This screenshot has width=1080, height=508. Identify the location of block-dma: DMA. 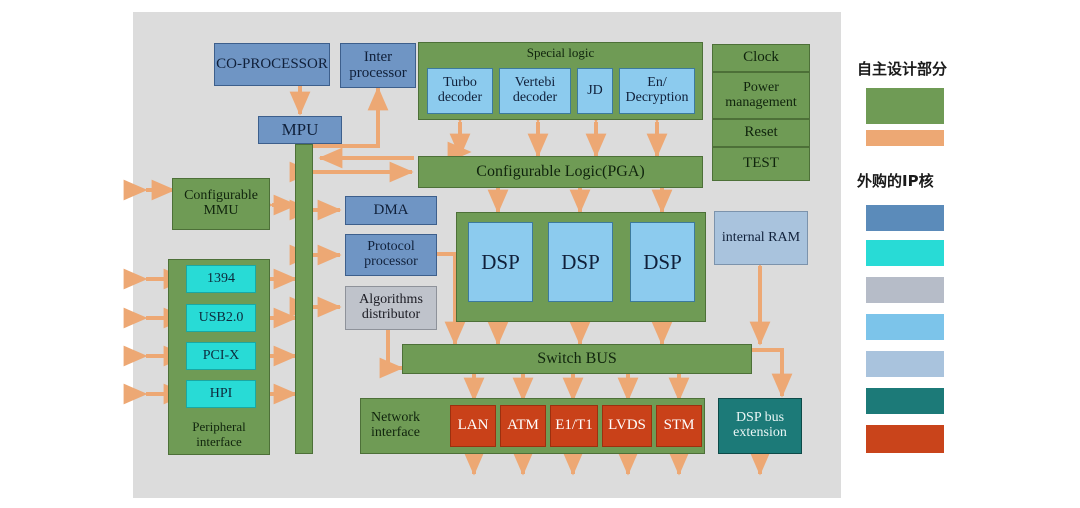
(391, 210).